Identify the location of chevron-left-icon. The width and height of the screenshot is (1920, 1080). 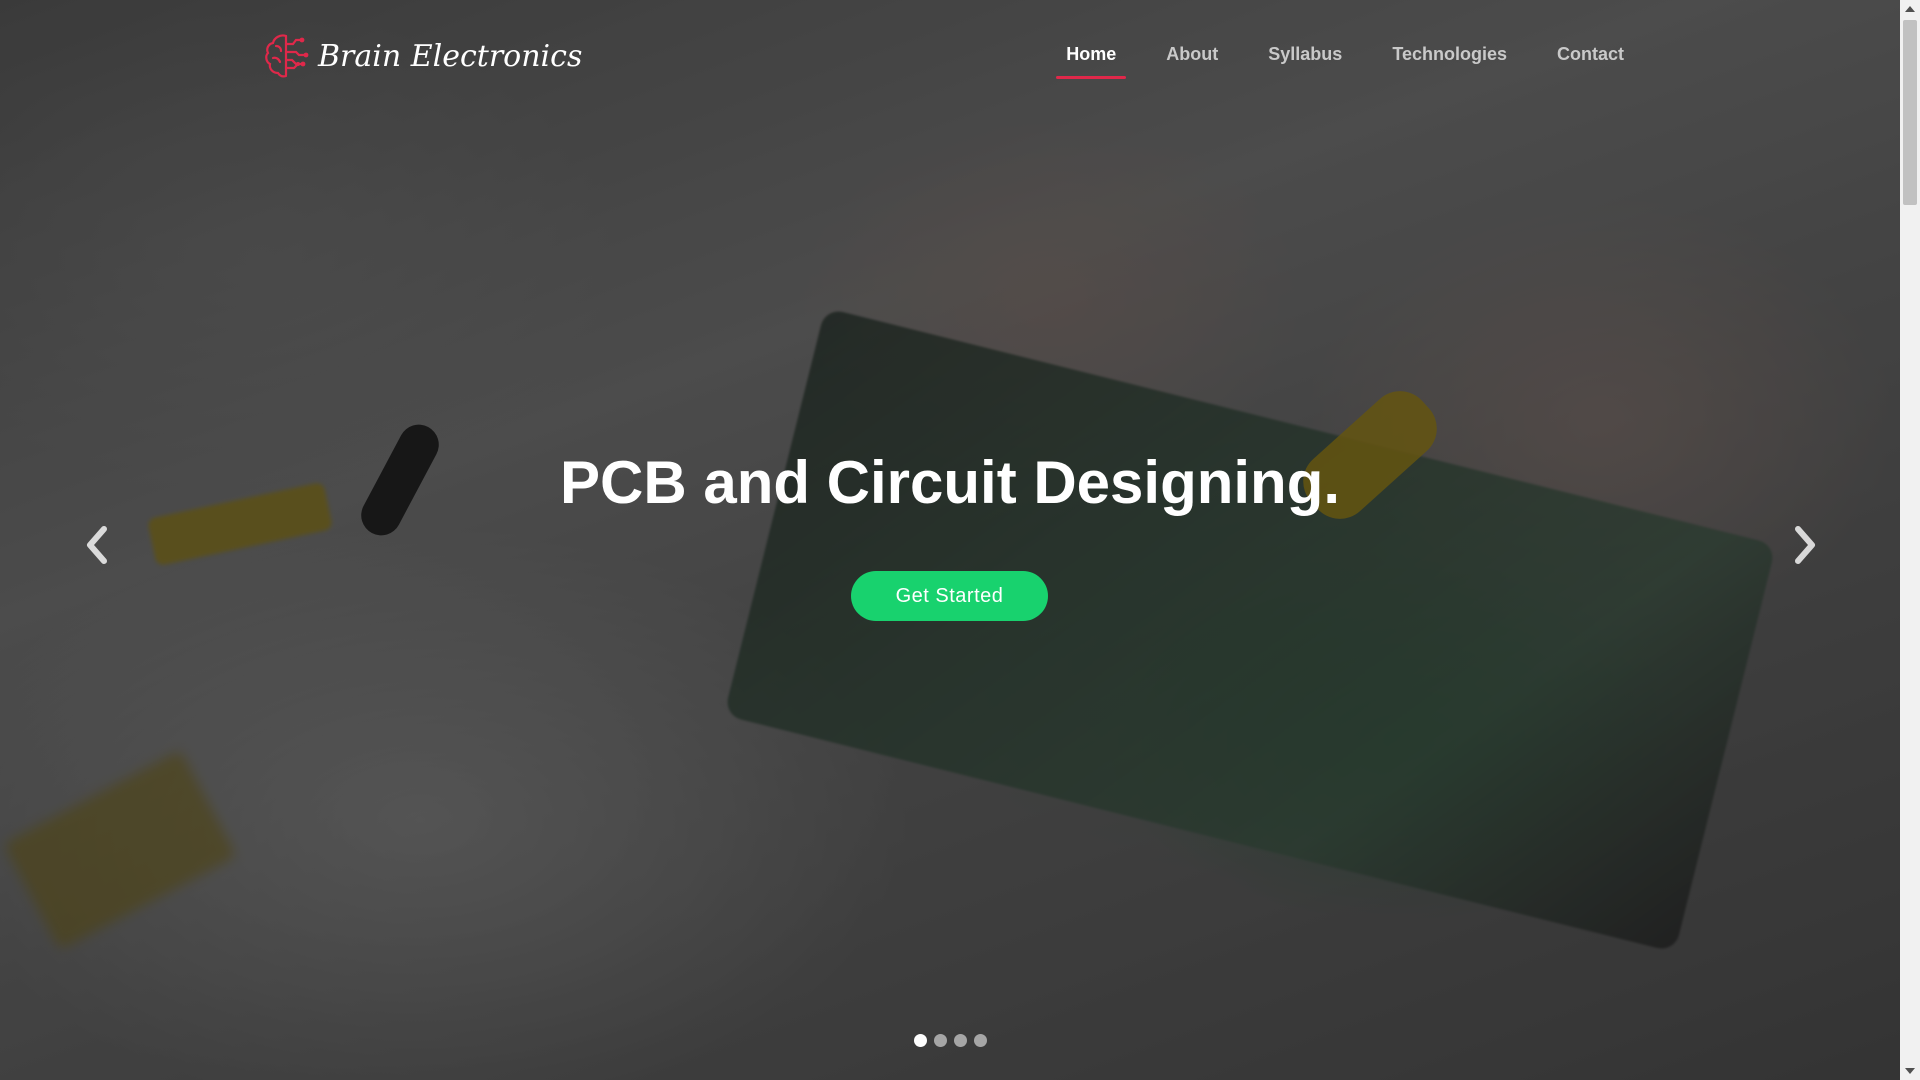
(97, 545).